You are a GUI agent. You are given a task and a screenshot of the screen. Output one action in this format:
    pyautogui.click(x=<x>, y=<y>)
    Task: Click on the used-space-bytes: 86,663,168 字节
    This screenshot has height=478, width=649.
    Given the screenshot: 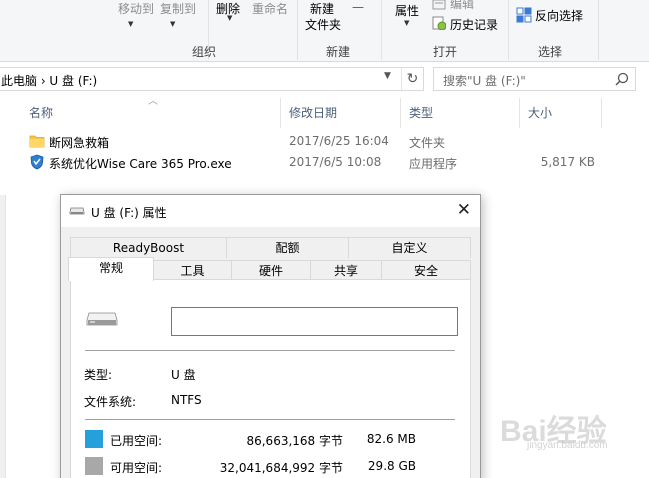 What is the action you would take?
    pyautogui.click(x=294, y=441)
    